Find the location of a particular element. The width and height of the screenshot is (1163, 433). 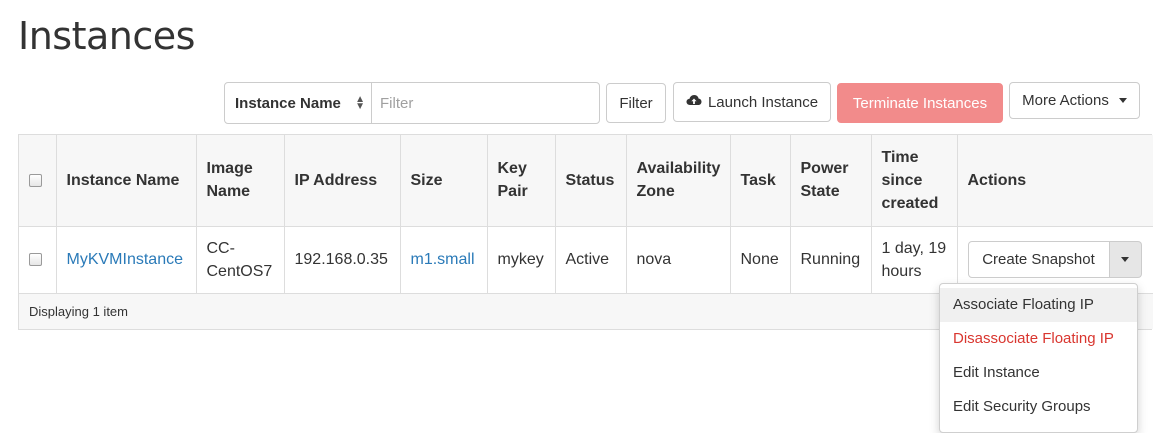

page-title: Instances is located at coordinates (106, 36).